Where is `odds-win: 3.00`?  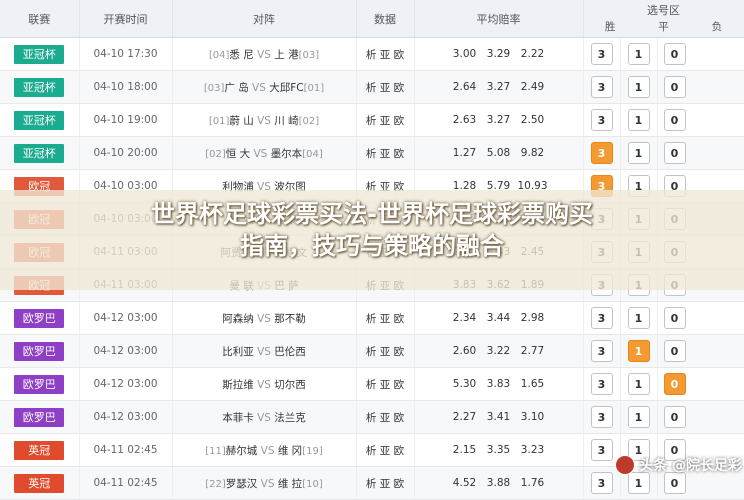 odds-win: 3.00 is located at coordinates (464, 54).